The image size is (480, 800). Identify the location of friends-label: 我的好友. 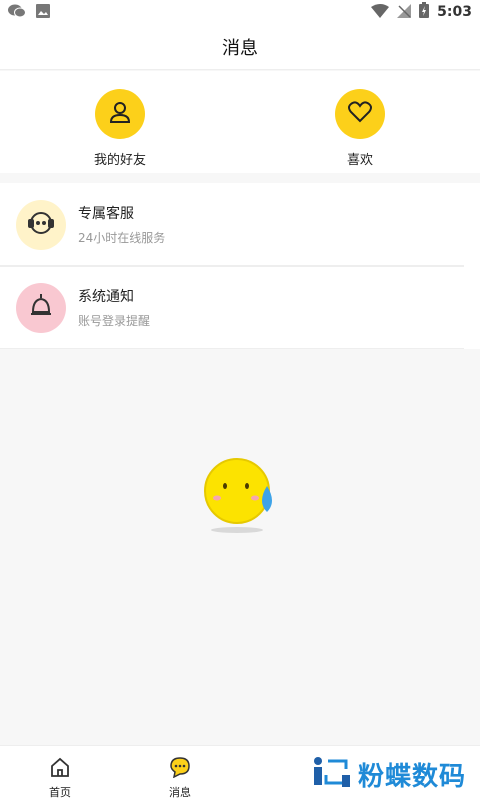
(119, 160).